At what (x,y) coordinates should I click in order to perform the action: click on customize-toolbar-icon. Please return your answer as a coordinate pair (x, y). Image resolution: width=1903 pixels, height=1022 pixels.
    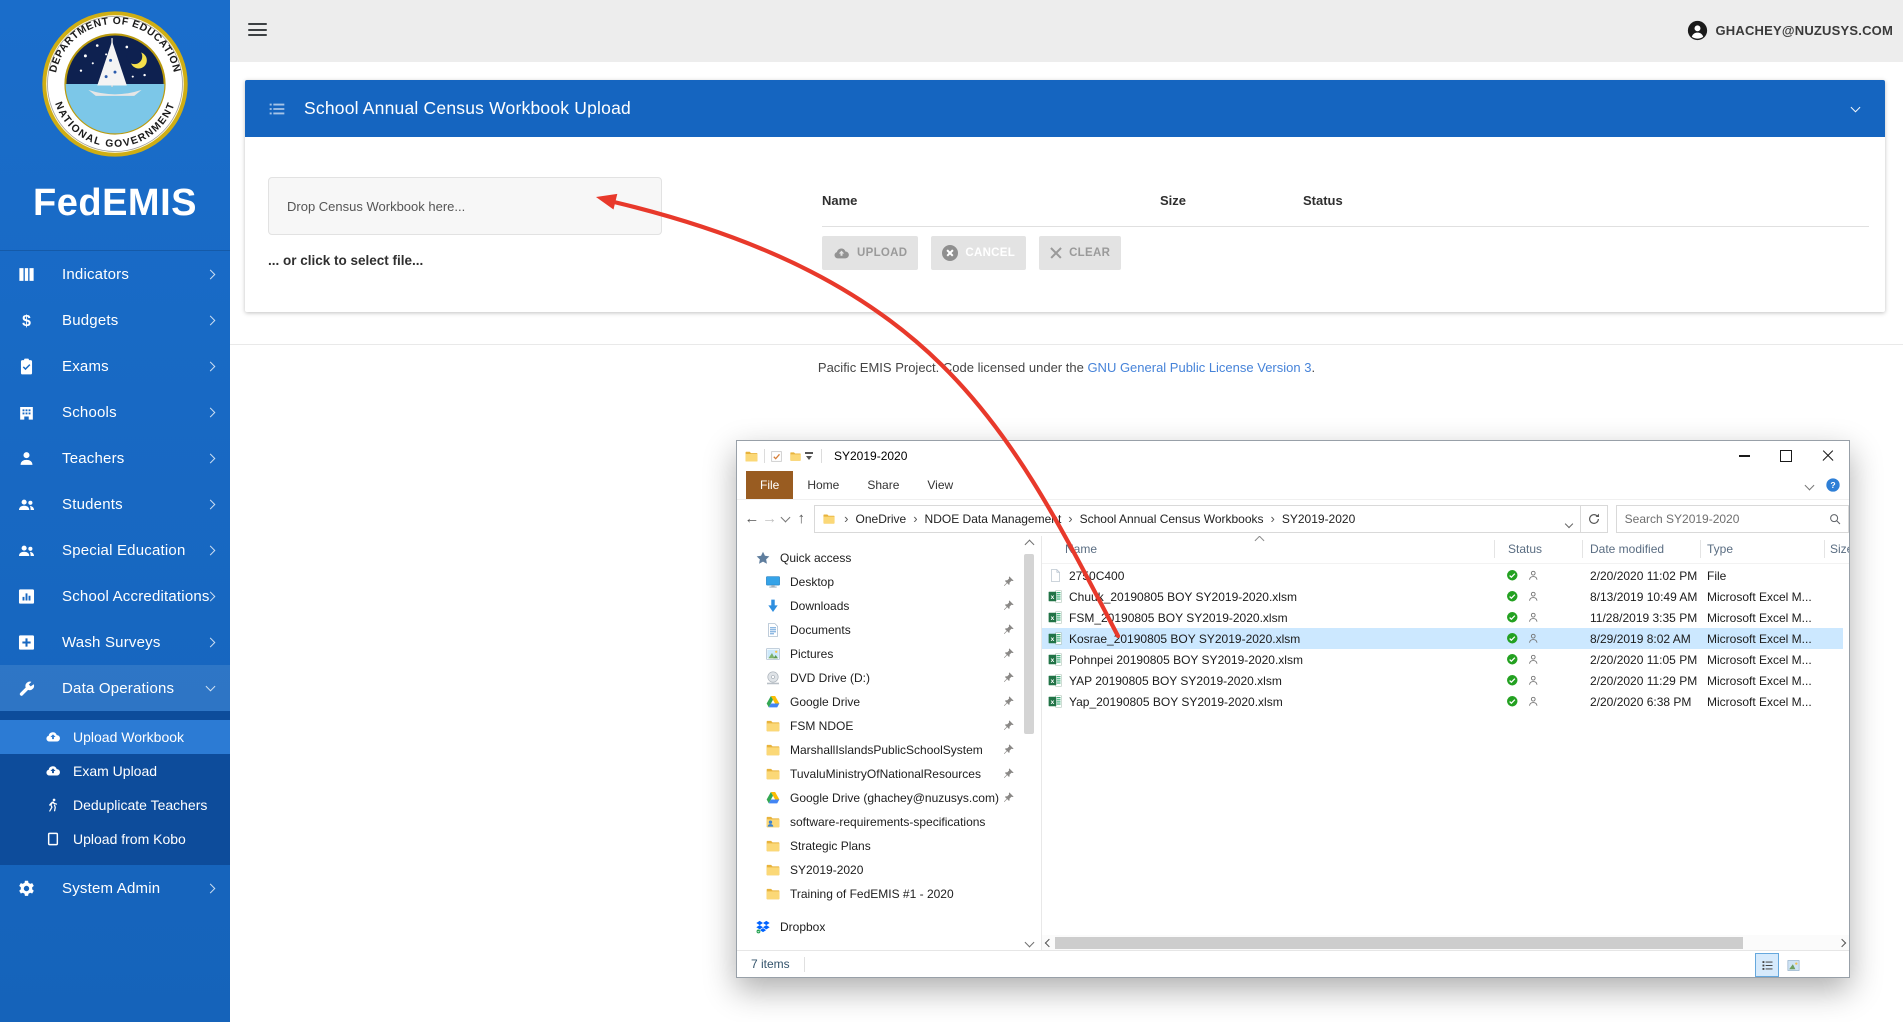
    Looking at the image, I should click on (809, 456).